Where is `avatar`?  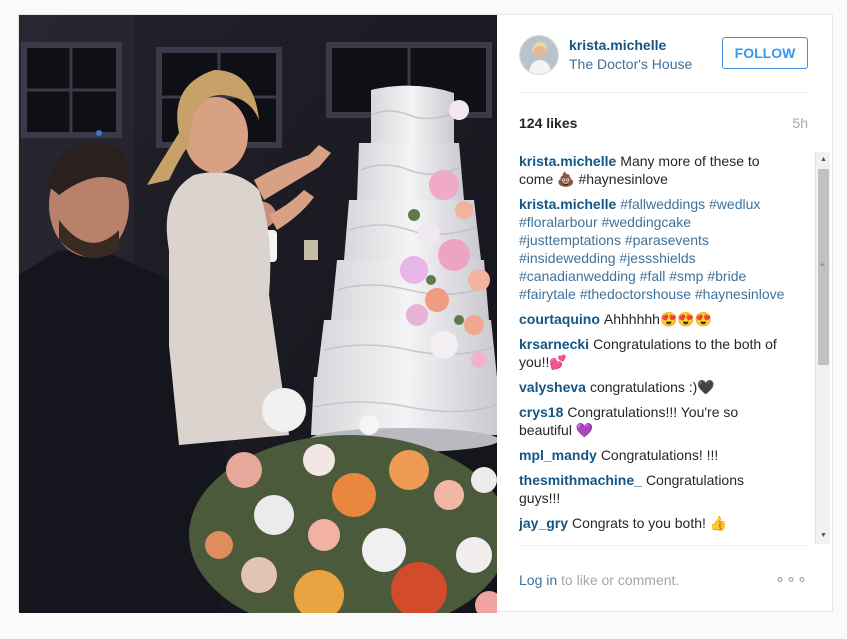 avatar is located at coordinates (539, 55).